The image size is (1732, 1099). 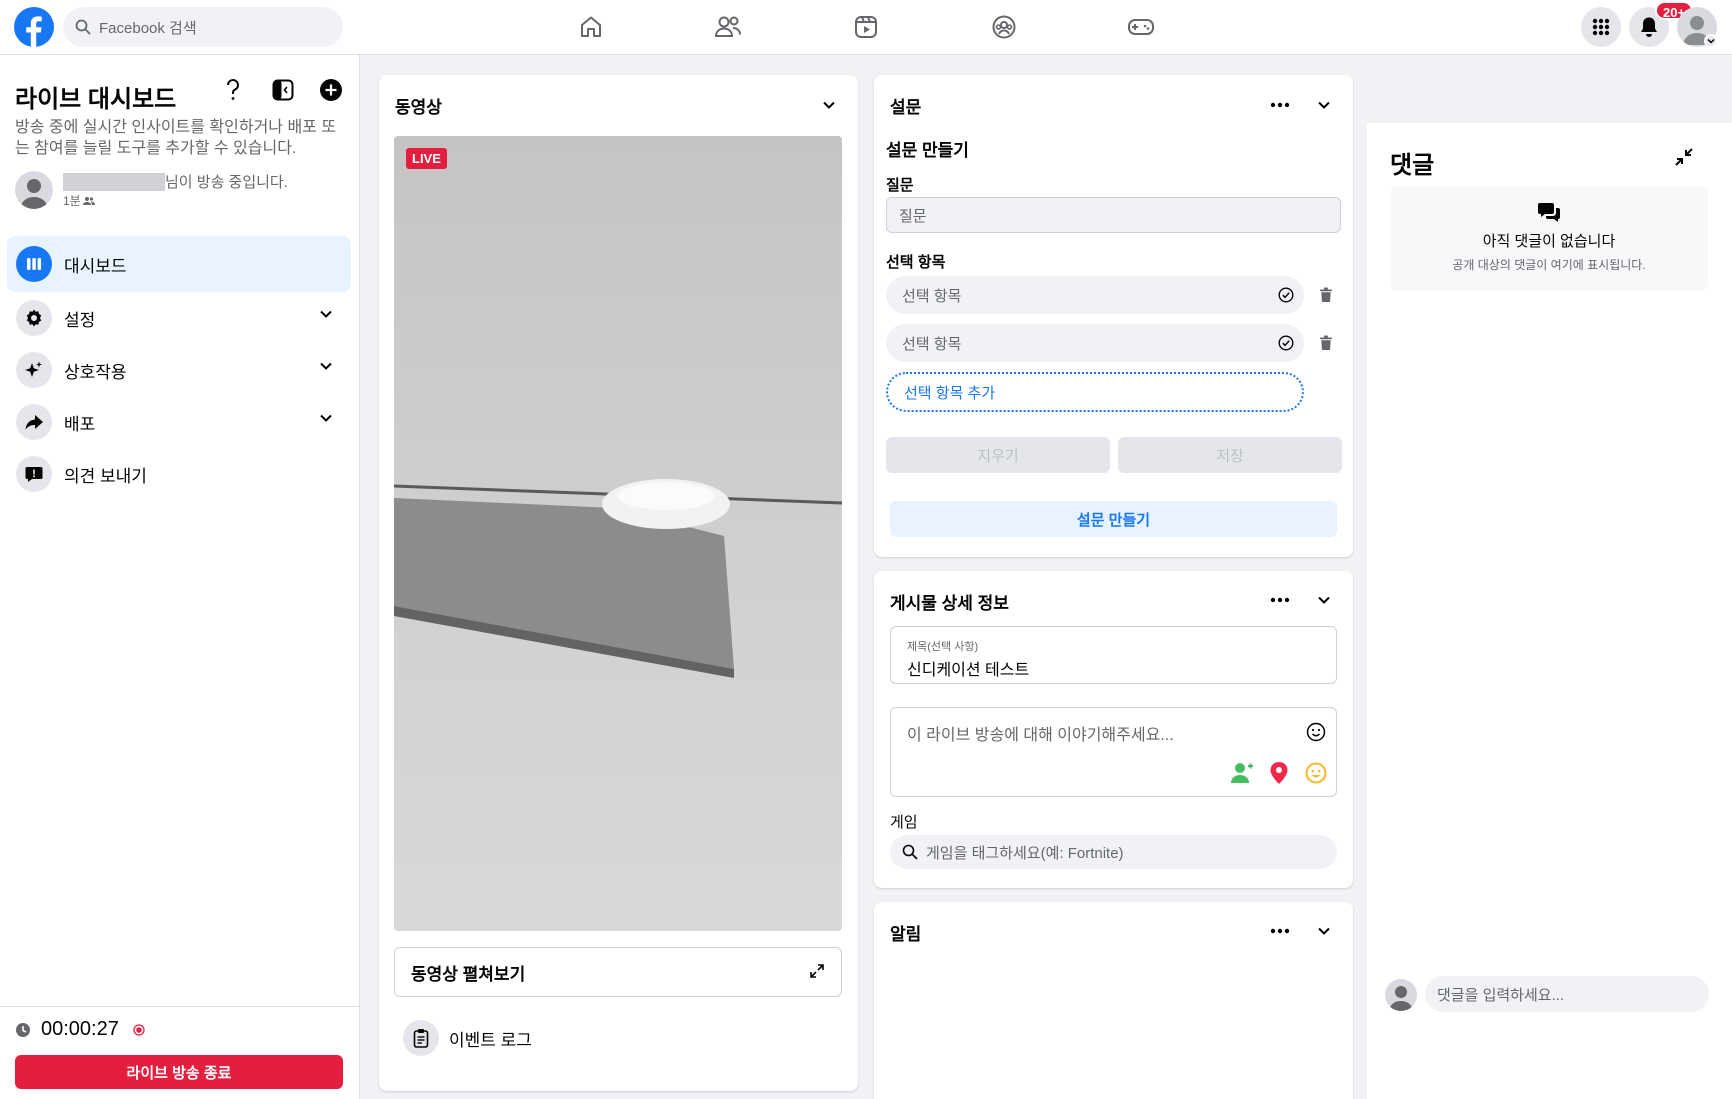 I want to click on gear-icon, so click(x=34, y=318).